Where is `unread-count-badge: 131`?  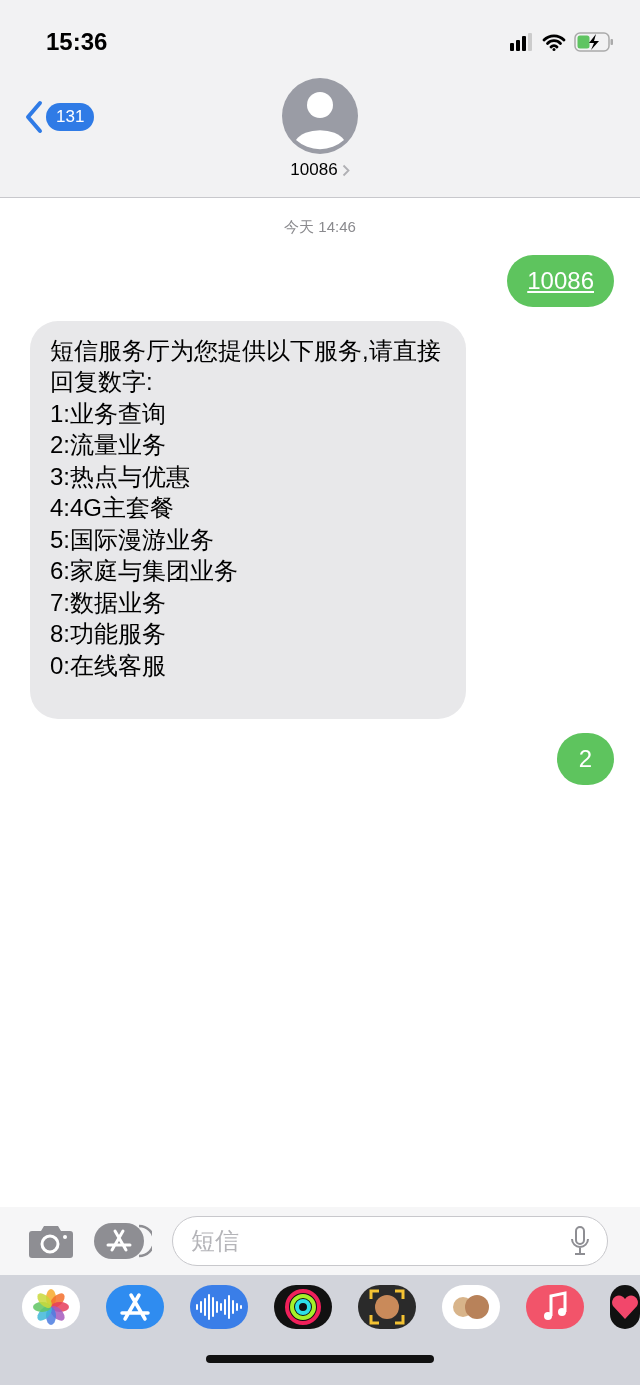
unread-count-badge: 131 is located at coordinates (70, 117).